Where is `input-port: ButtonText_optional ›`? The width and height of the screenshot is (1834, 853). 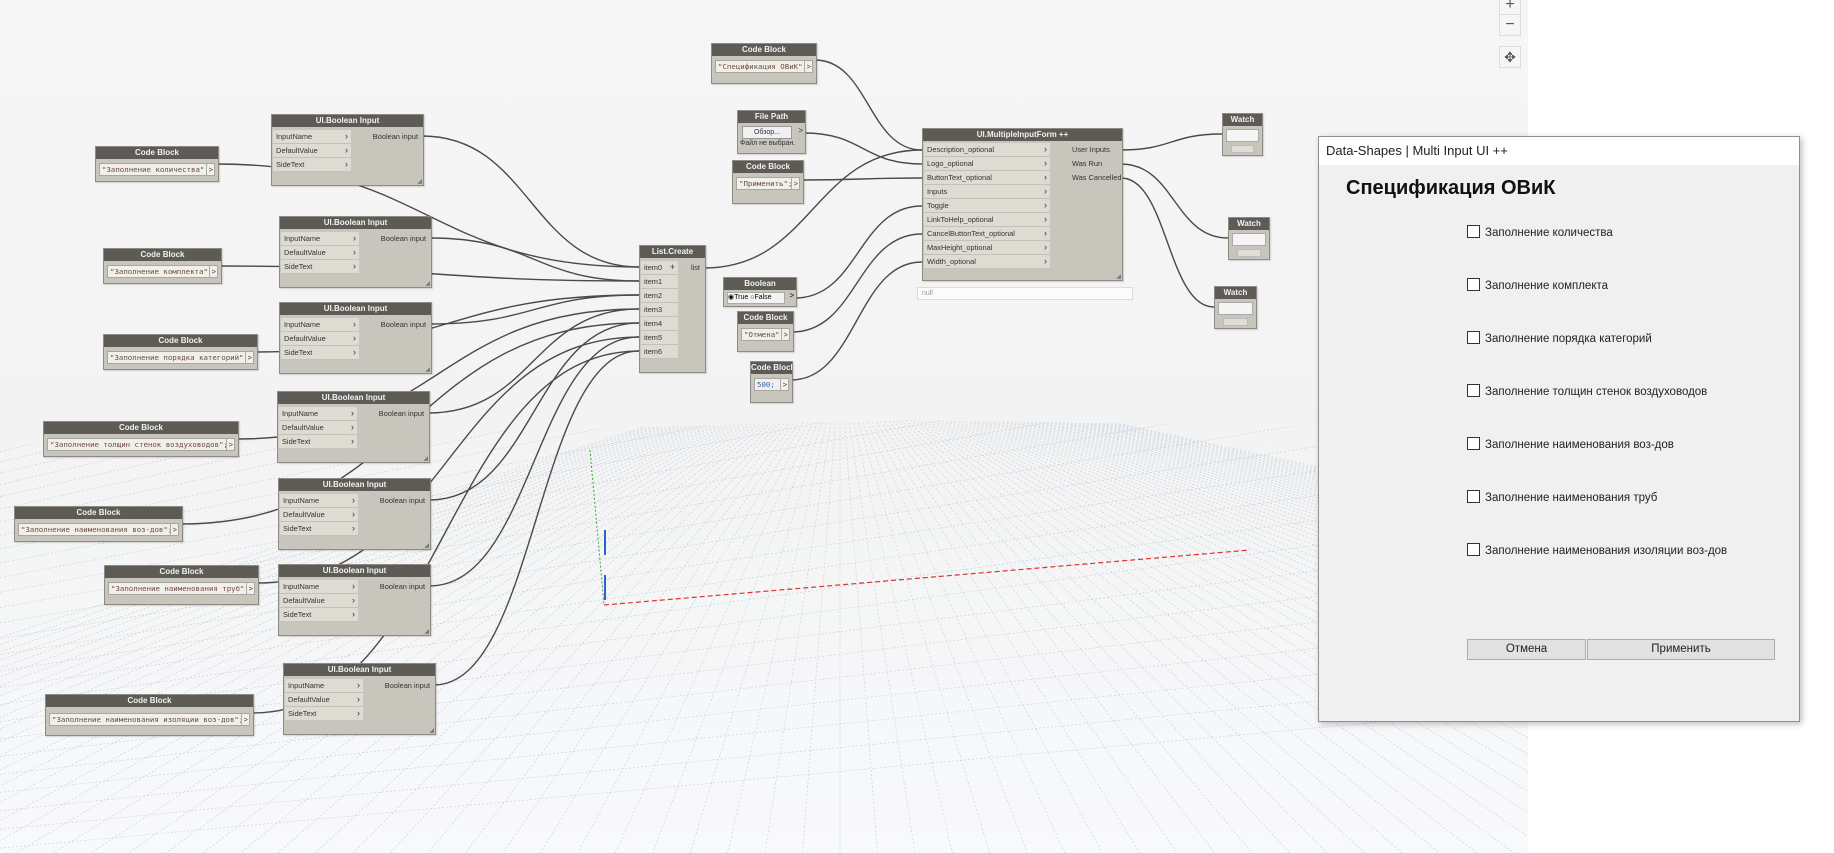 input-port: ButtonText_optional › is located at coordinates (987, 178).